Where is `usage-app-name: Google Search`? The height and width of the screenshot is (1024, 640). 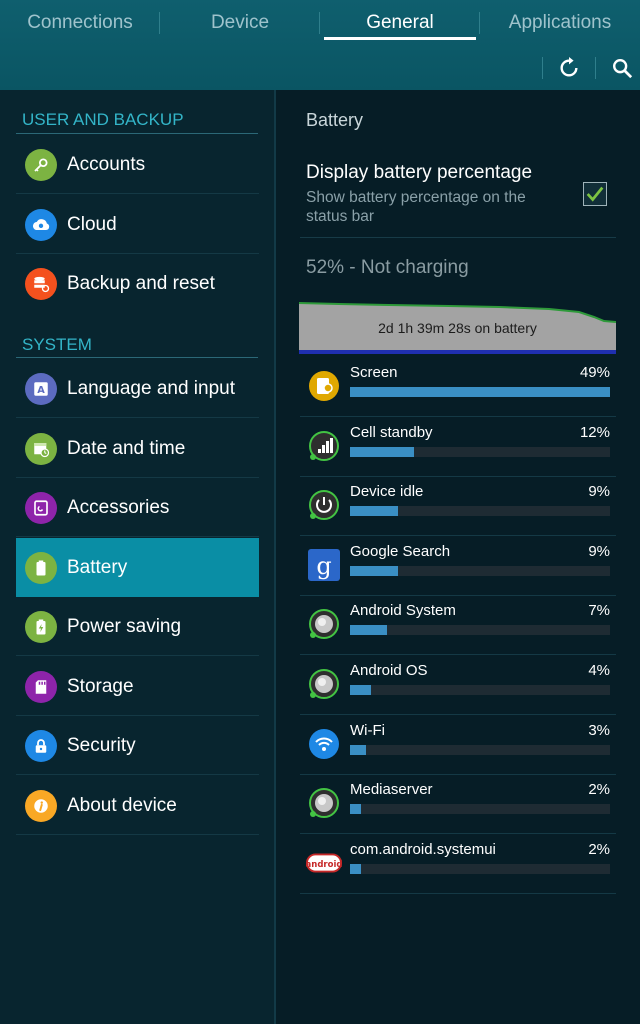
usage-app-name: Google Search is located at coordinates (400, 551).